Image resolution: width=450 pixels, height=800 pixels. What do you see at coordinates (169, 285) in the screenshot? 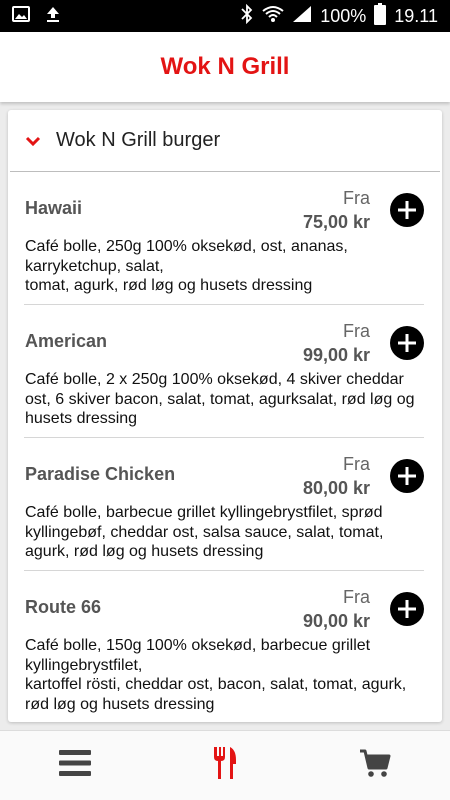
I see `description-line: tomat, agurk, rød løg og husets dressing` at bounding box center [169, 285].